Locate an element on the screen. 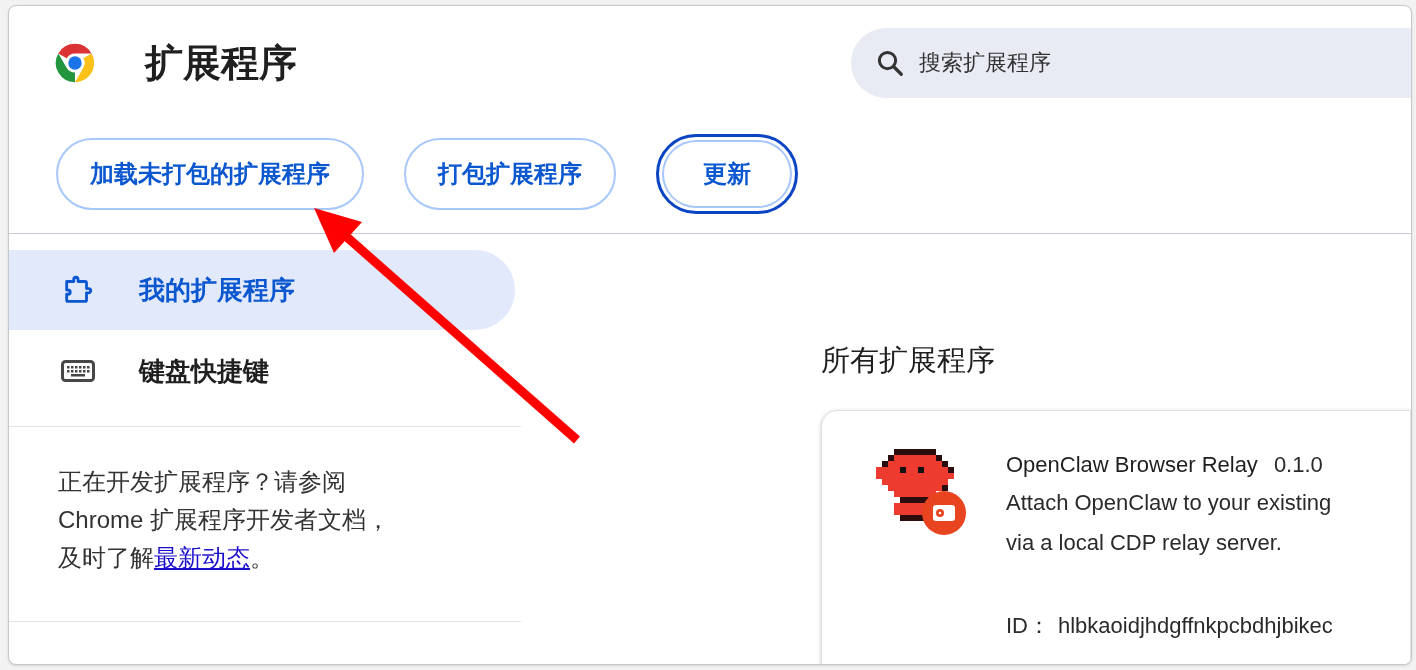  keyboard-icon is located at coordinates (78, 371).